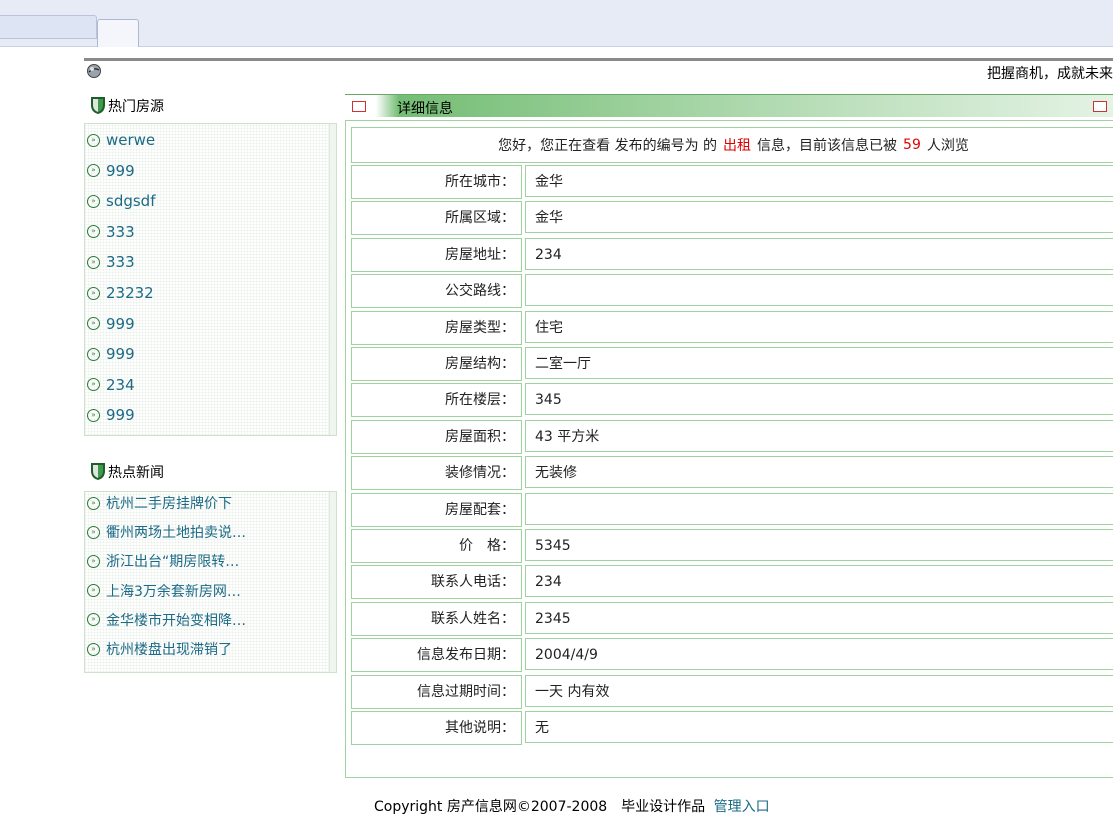 Image resolution: width=1113 pixels, height=821 pixels. I want to click on detail-row: 房屋类型： 住宅, so click(732, 327).